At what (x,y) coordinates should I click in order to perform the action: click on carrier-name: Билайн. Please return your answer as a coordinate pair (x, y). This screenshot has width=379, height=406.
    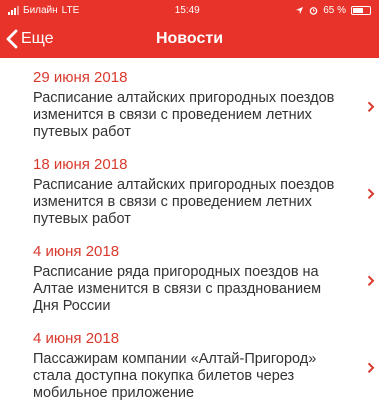
    Looking at the image, I should click on (40, 10).